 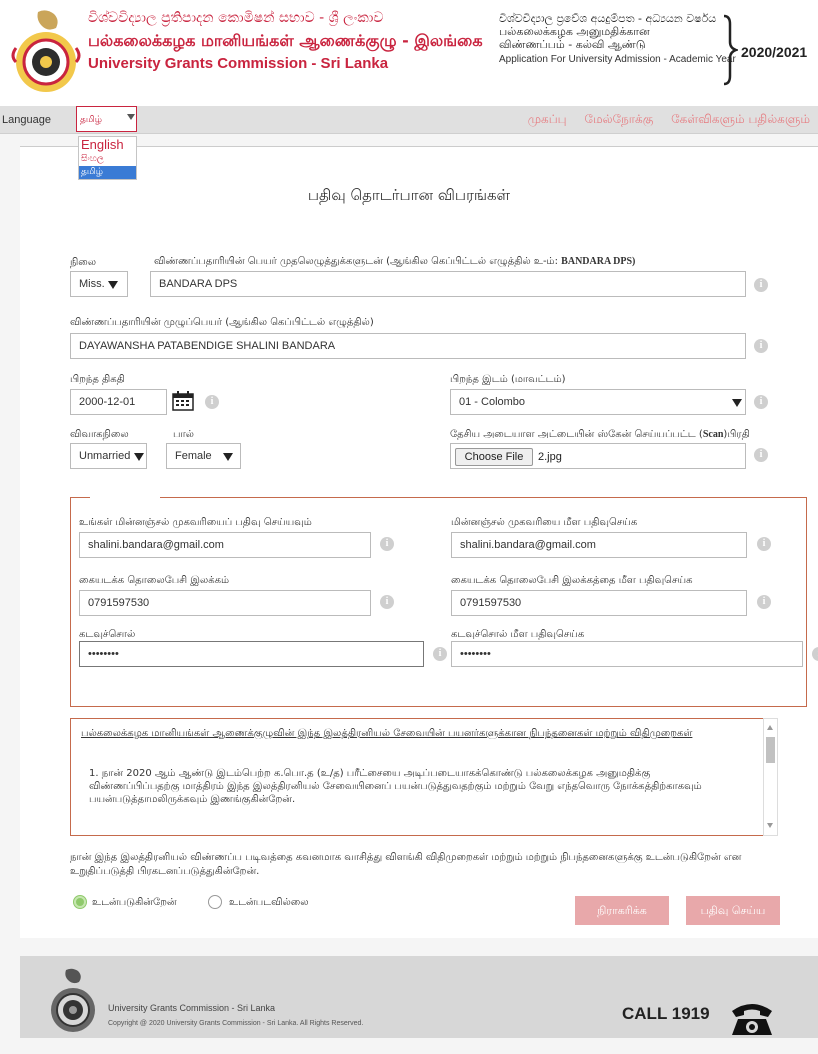 What do you see at coordinates (518, 634) in the screenshot?
I see `password-confirm-label: கடவுச்சொல் மீள பதிவுசெய்க` at bounding box center [518, 634].